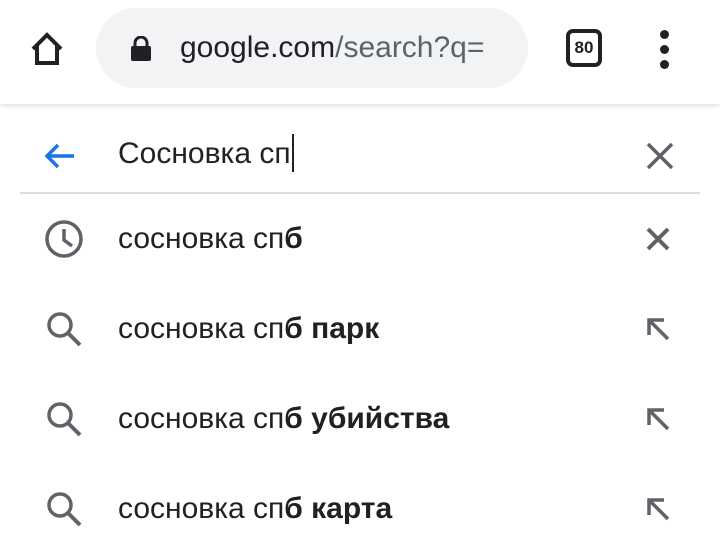 The image size is (720, 554). Describe the element at coordinates (332, 328) in the screenshot. I see `suggestion-completion: б парк` at that location.